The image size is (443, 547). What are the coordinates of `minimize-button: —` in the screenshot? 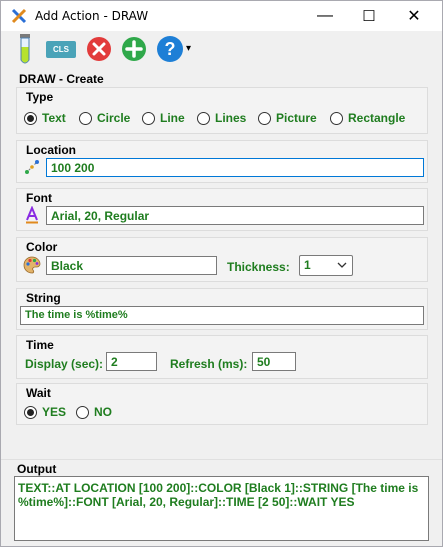 It's located at (325, 16).